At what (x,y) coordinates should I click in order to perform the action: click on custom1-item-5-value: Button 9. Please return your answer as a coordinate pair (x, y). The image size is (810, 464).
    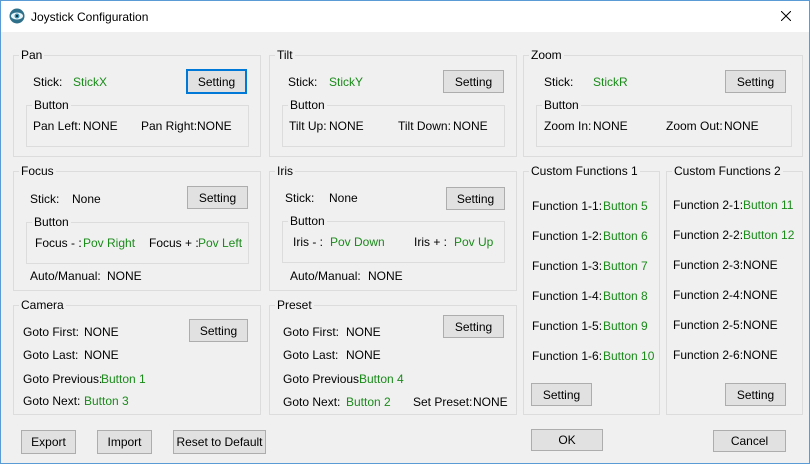
    Looking at the image, I should click on (625, 326).